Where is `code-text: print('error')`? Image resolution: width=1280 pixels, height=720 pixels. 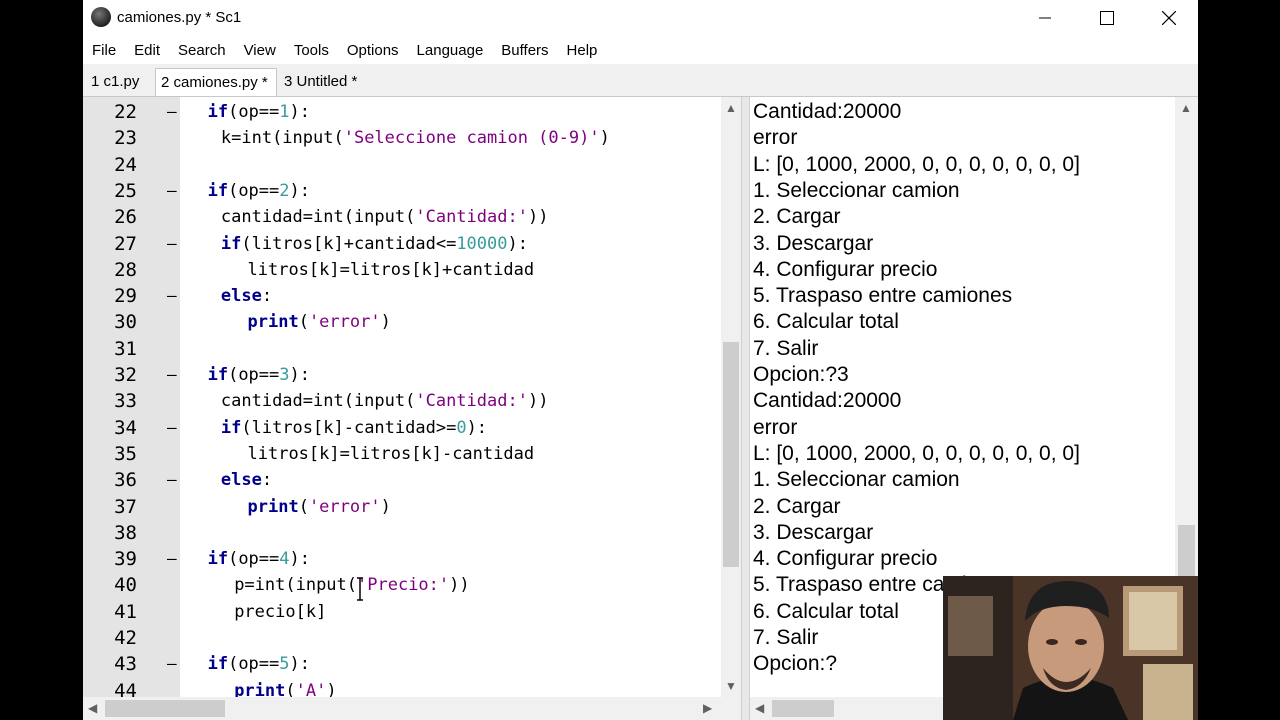
code-text: print('error') is located at coordinates (319, 322).